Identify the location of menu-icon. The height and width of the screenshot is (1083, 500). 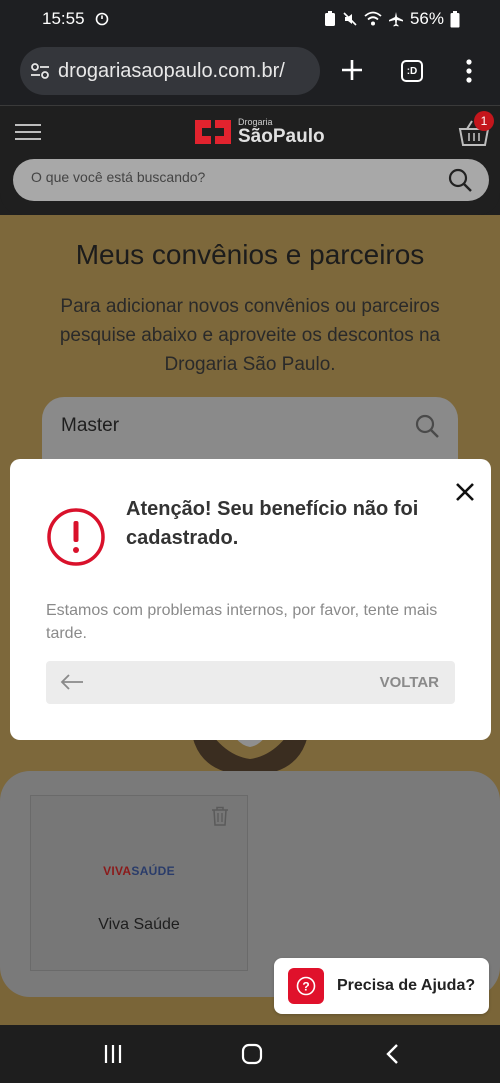
(28, 133).